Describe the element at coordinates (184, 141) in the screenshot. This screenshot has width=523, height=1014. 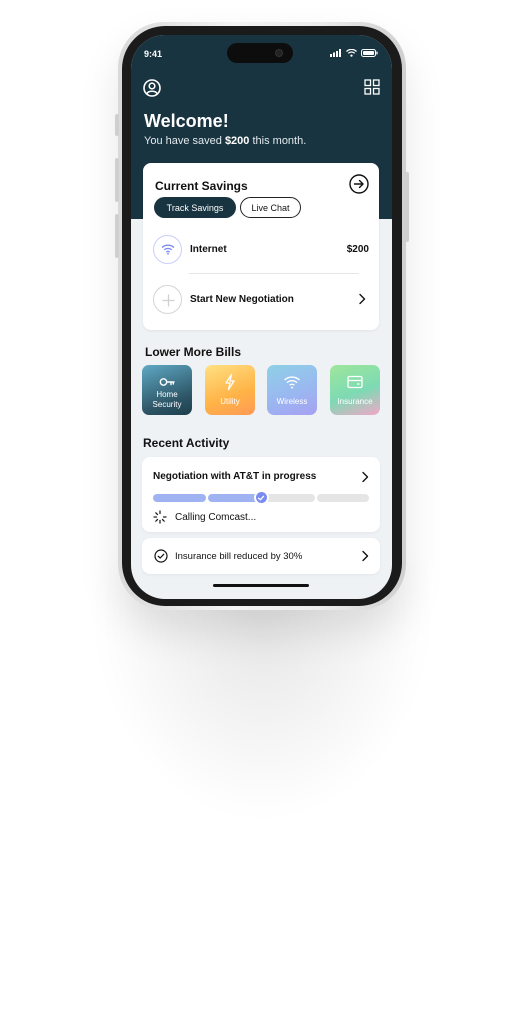
I see `subtitle-prefix: You have saved` at that location.